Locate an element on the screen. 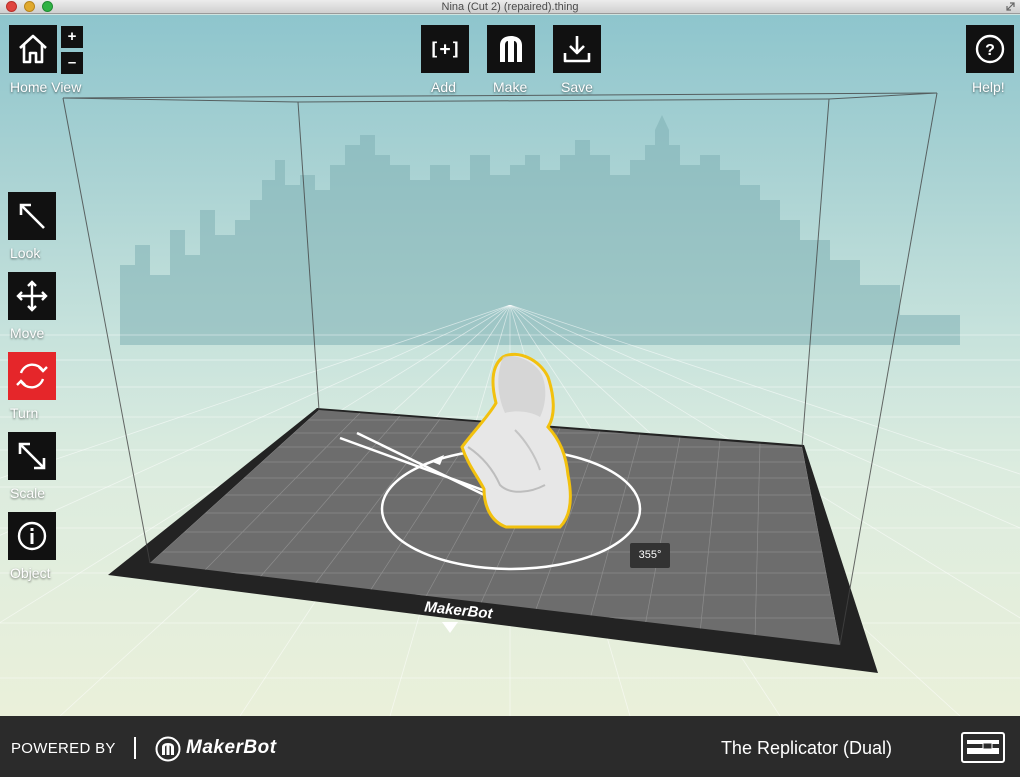 The height and width of the screenshot is (777, 1020). move-cross-icon is located at coordinates (32, 296).